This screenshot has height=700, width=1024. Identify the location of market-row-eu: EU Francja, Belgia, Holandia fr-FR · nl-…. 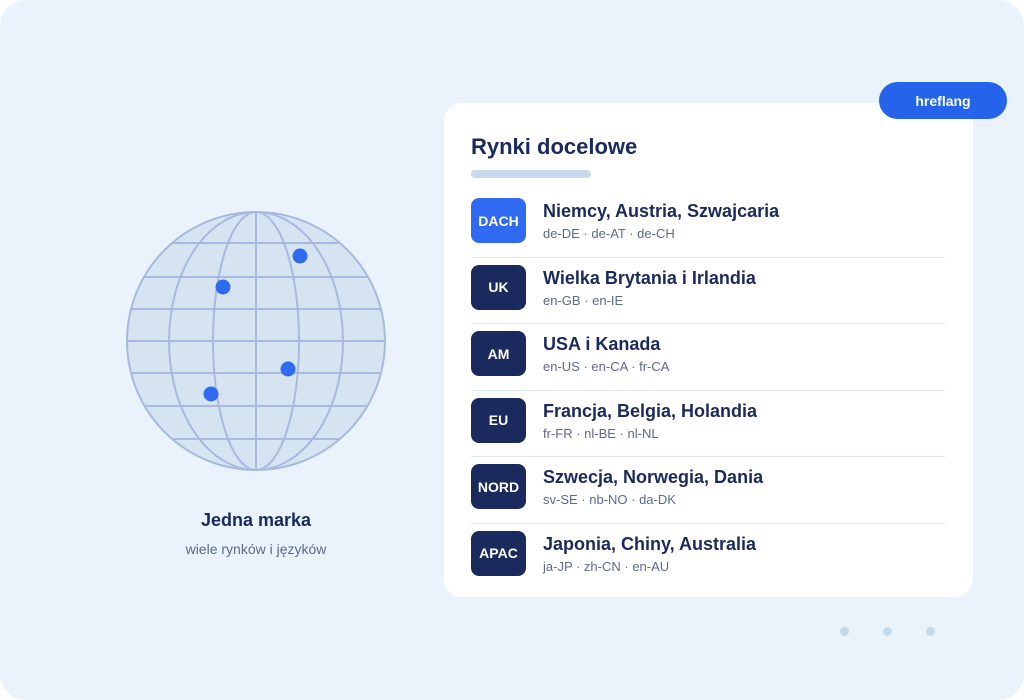
(708, 424).